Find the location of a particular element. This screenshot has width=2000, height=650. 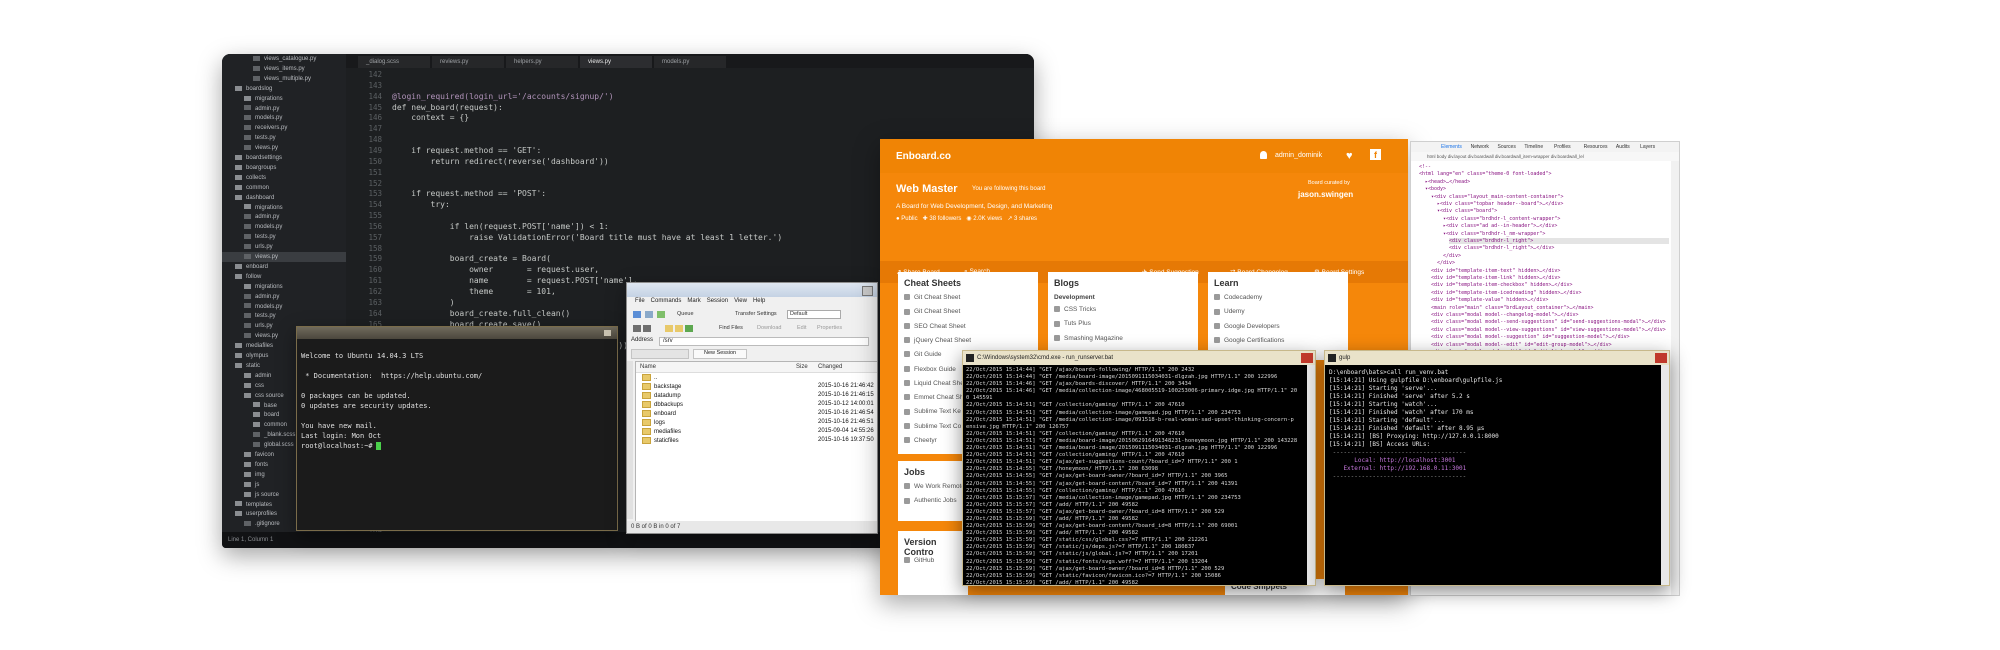

devtools-tab: Resources is located at coordinates (1596, 147).